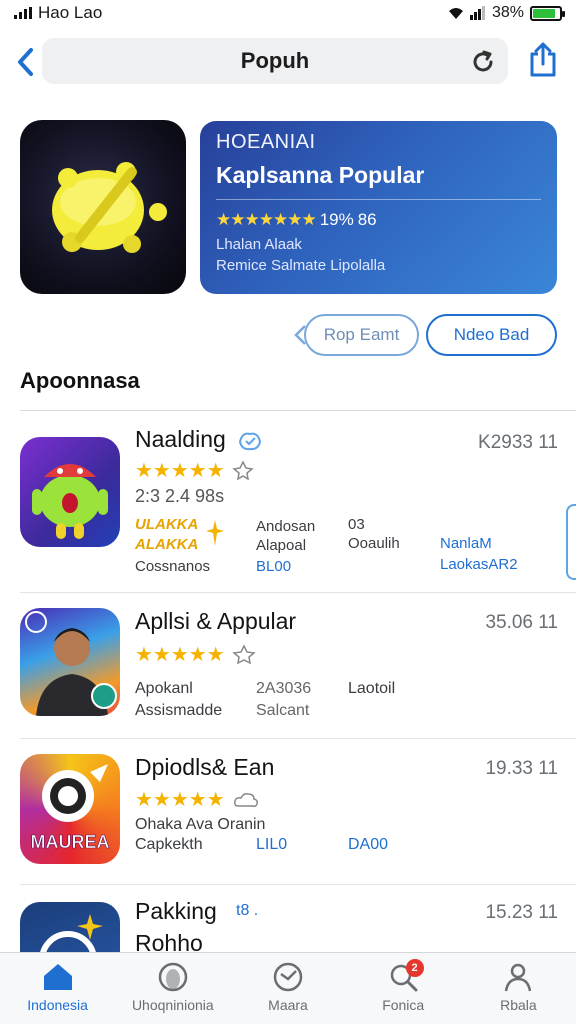  I want to click on tab-uhoqninionia: Uhoqninionia, so click(172, 988).